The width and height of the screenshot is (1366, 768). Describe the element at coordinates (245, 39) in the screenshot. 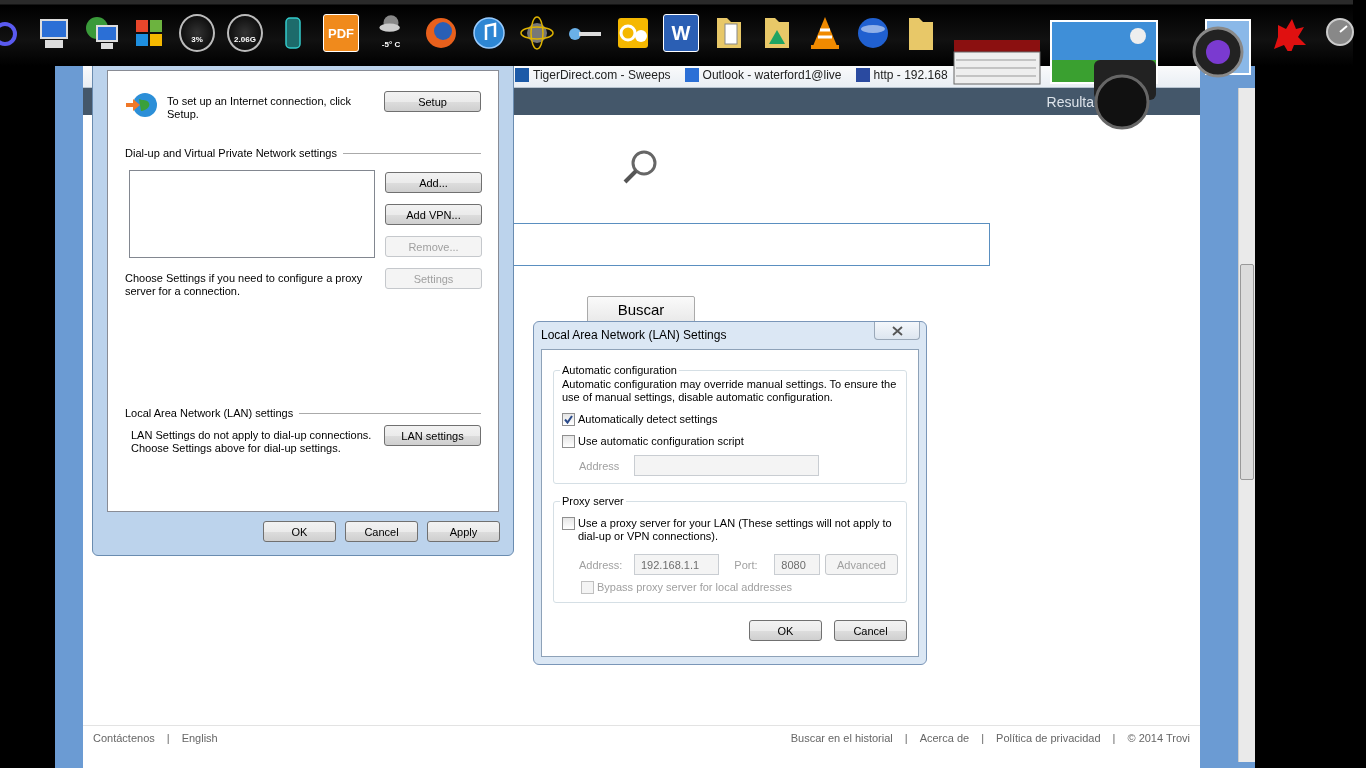

I see `gauge-reading: 2.06G` at that location.